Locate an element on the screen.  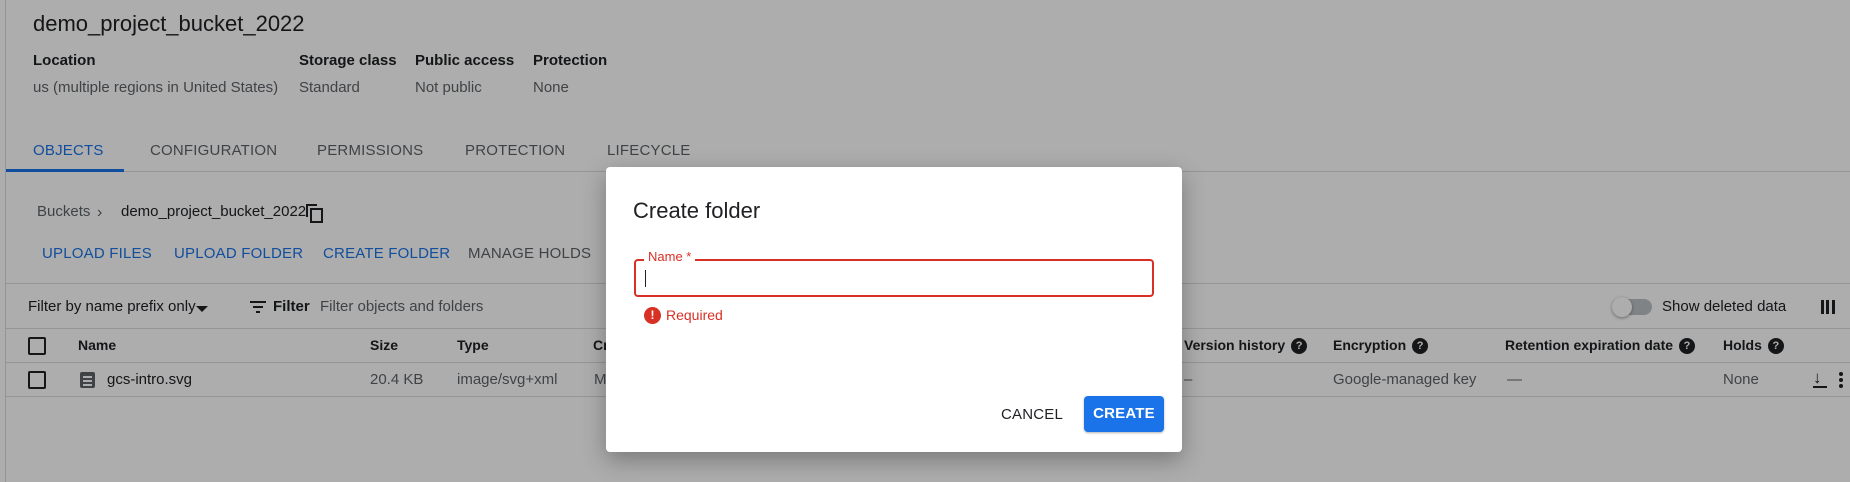
dialog-title: Create folder is located at coordinates (697, 210).